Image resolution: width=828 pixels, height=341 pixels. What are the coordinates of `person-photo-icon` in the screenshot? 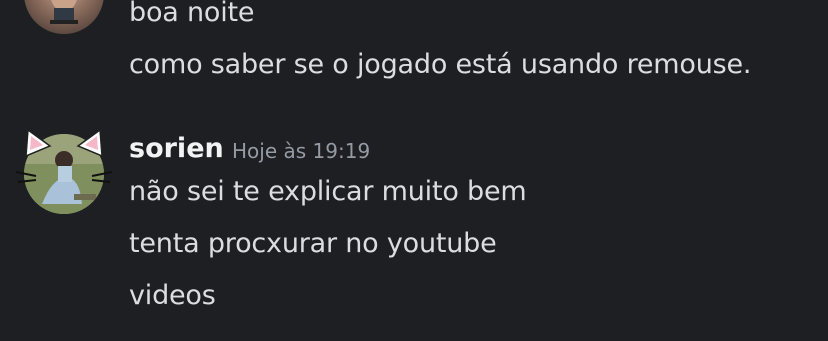 It's located at (64, 12).